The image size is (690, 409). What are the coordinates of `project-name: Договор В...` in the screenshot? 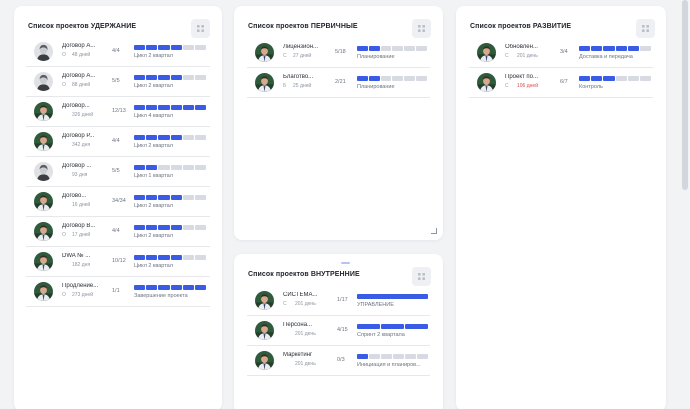 It's located at (86, 226).